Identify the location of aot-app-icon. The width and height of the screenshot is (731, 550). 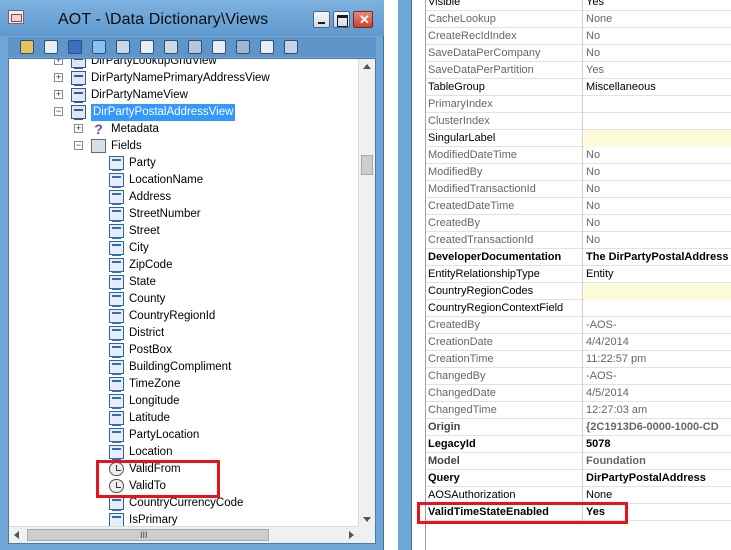
(16, 17).